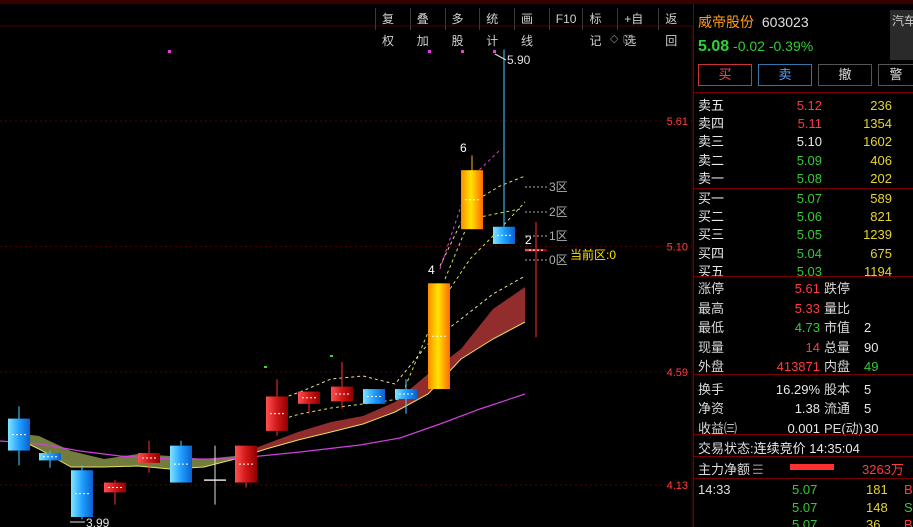 This screenshot has width=913, height=527. I want to click on level-price: 5.12, so click(809, 105).